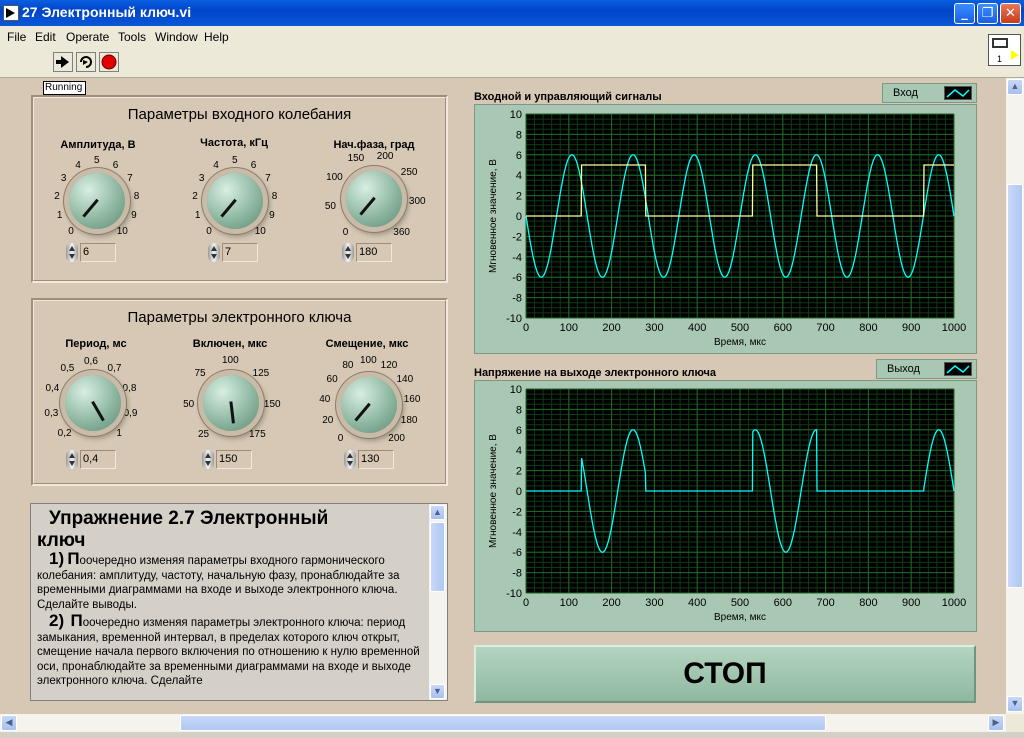 The image size is (1024, 738). I want to click on panel-vertical-scrollbar: ▲ ▼, so click(1015, 396).